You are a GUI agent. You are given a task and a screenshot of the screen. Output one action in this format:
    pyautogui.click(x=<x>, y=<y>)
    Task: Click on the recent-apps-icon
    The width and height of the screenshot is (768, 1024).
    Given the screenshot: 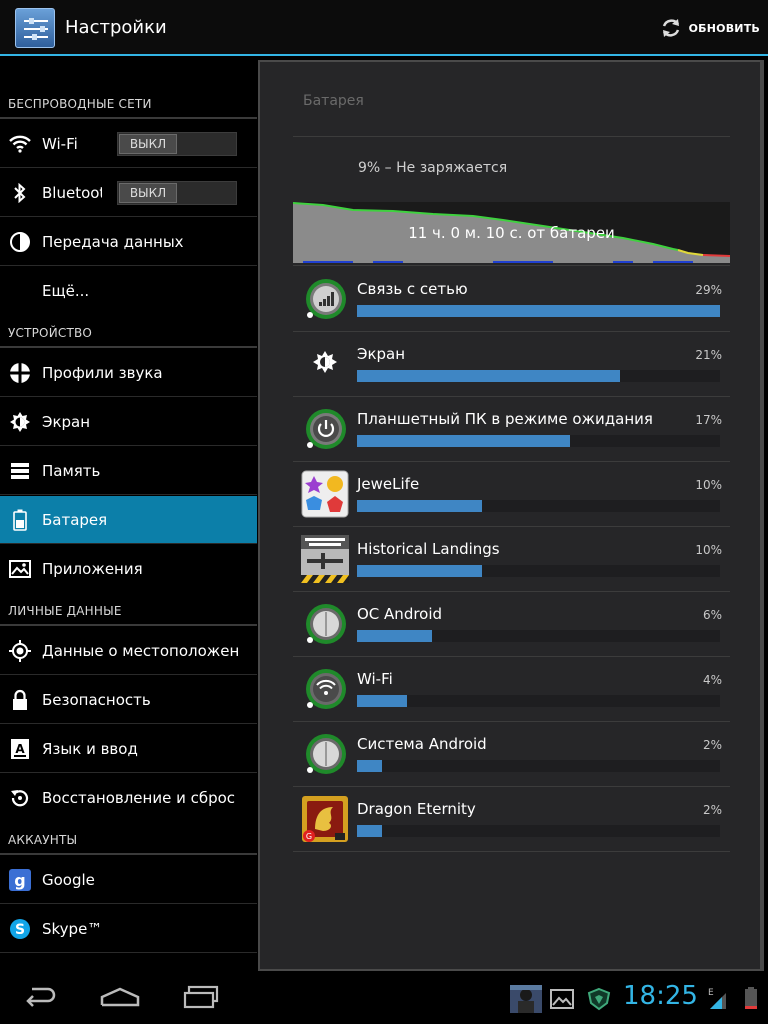 What is the action you would take?
    pyautogui.click(x=201, y=997)
    